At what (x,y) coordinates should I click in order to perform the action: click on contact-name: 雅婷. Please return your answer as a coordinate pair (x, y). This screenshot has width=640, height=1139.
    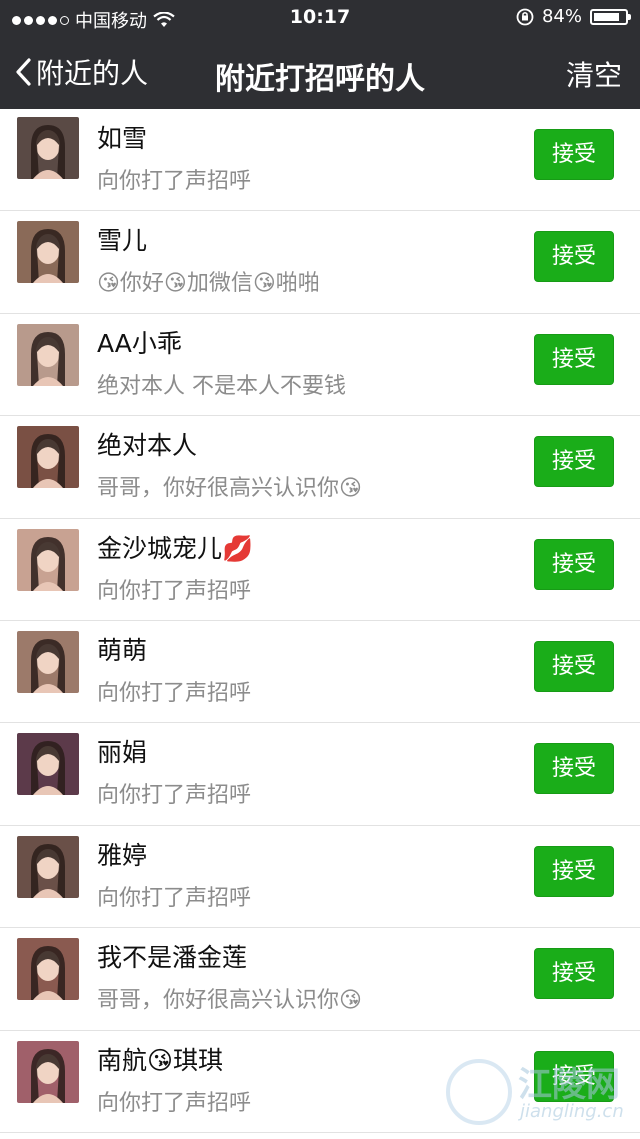
    Looking at the image, I should click on (122, 855).